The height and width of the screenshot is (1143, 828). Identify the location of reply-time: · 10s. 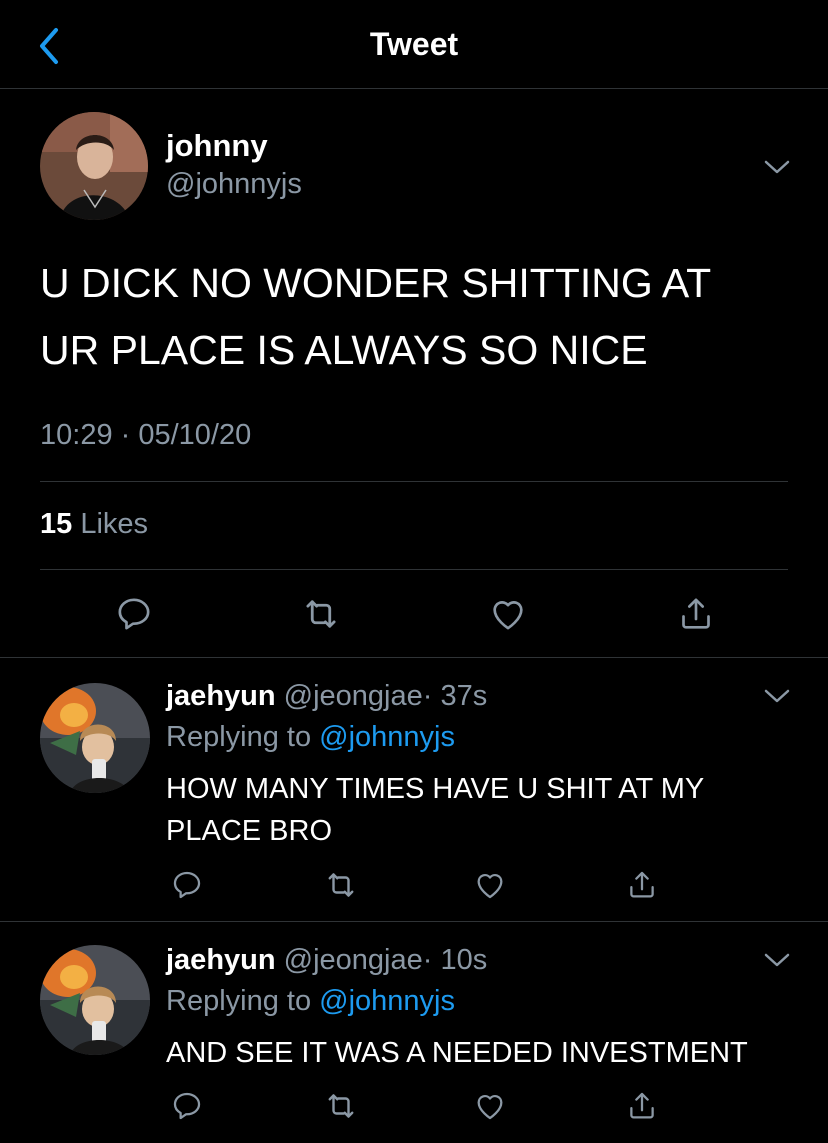
(455, 960).